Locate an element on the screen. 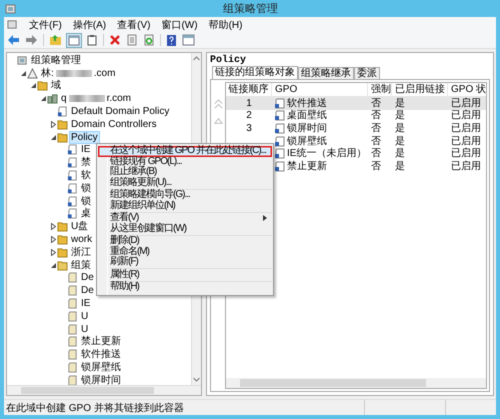  table-cell: 锁屏时间 is located at coordinates (307, 128).